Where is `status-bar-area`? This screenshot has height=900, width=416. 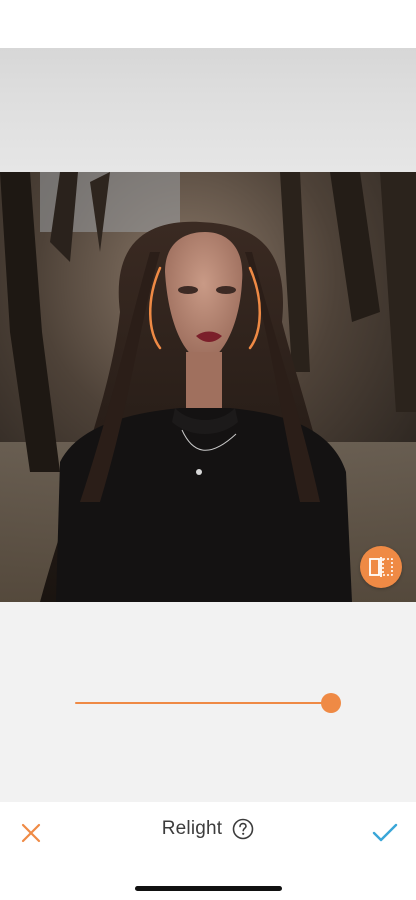
status-bar-area is located at coordinates (208, 24).